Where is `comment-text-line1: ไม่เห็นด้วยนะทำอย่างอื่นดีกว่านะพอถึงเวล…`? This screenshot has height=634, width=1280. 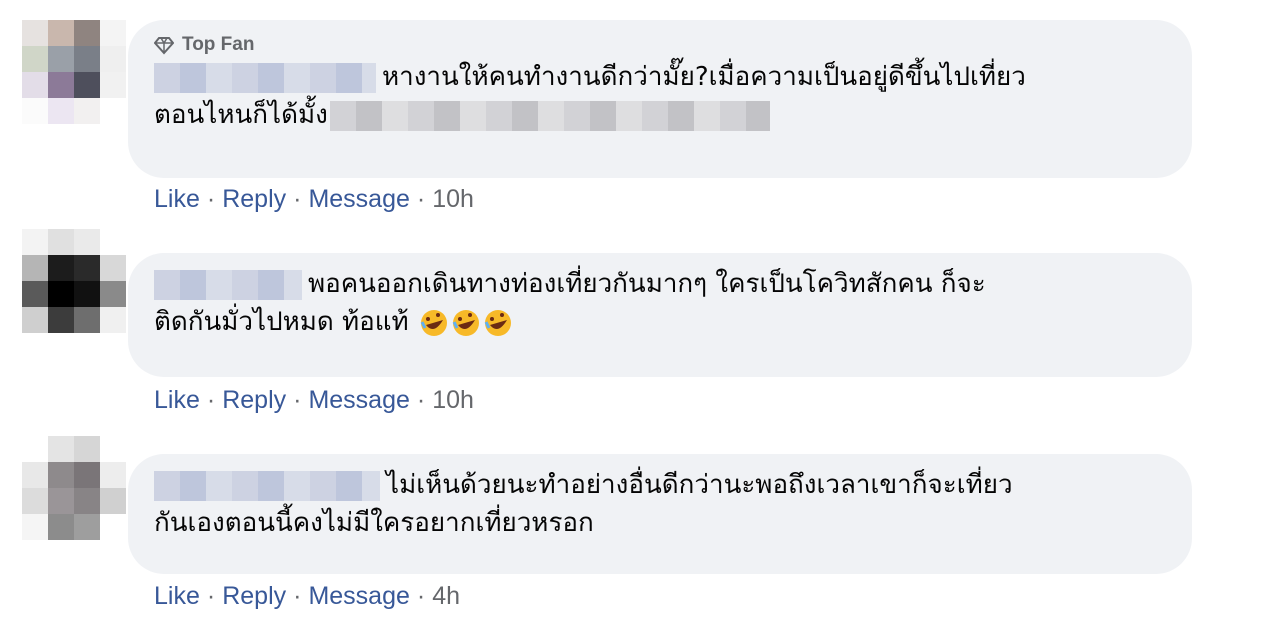 comment-text-line1: ไม่เห็นด้วยนะทำอย่างอื่นดีกว่านะพอถึงเวล… is located at coordinates (699, 485).